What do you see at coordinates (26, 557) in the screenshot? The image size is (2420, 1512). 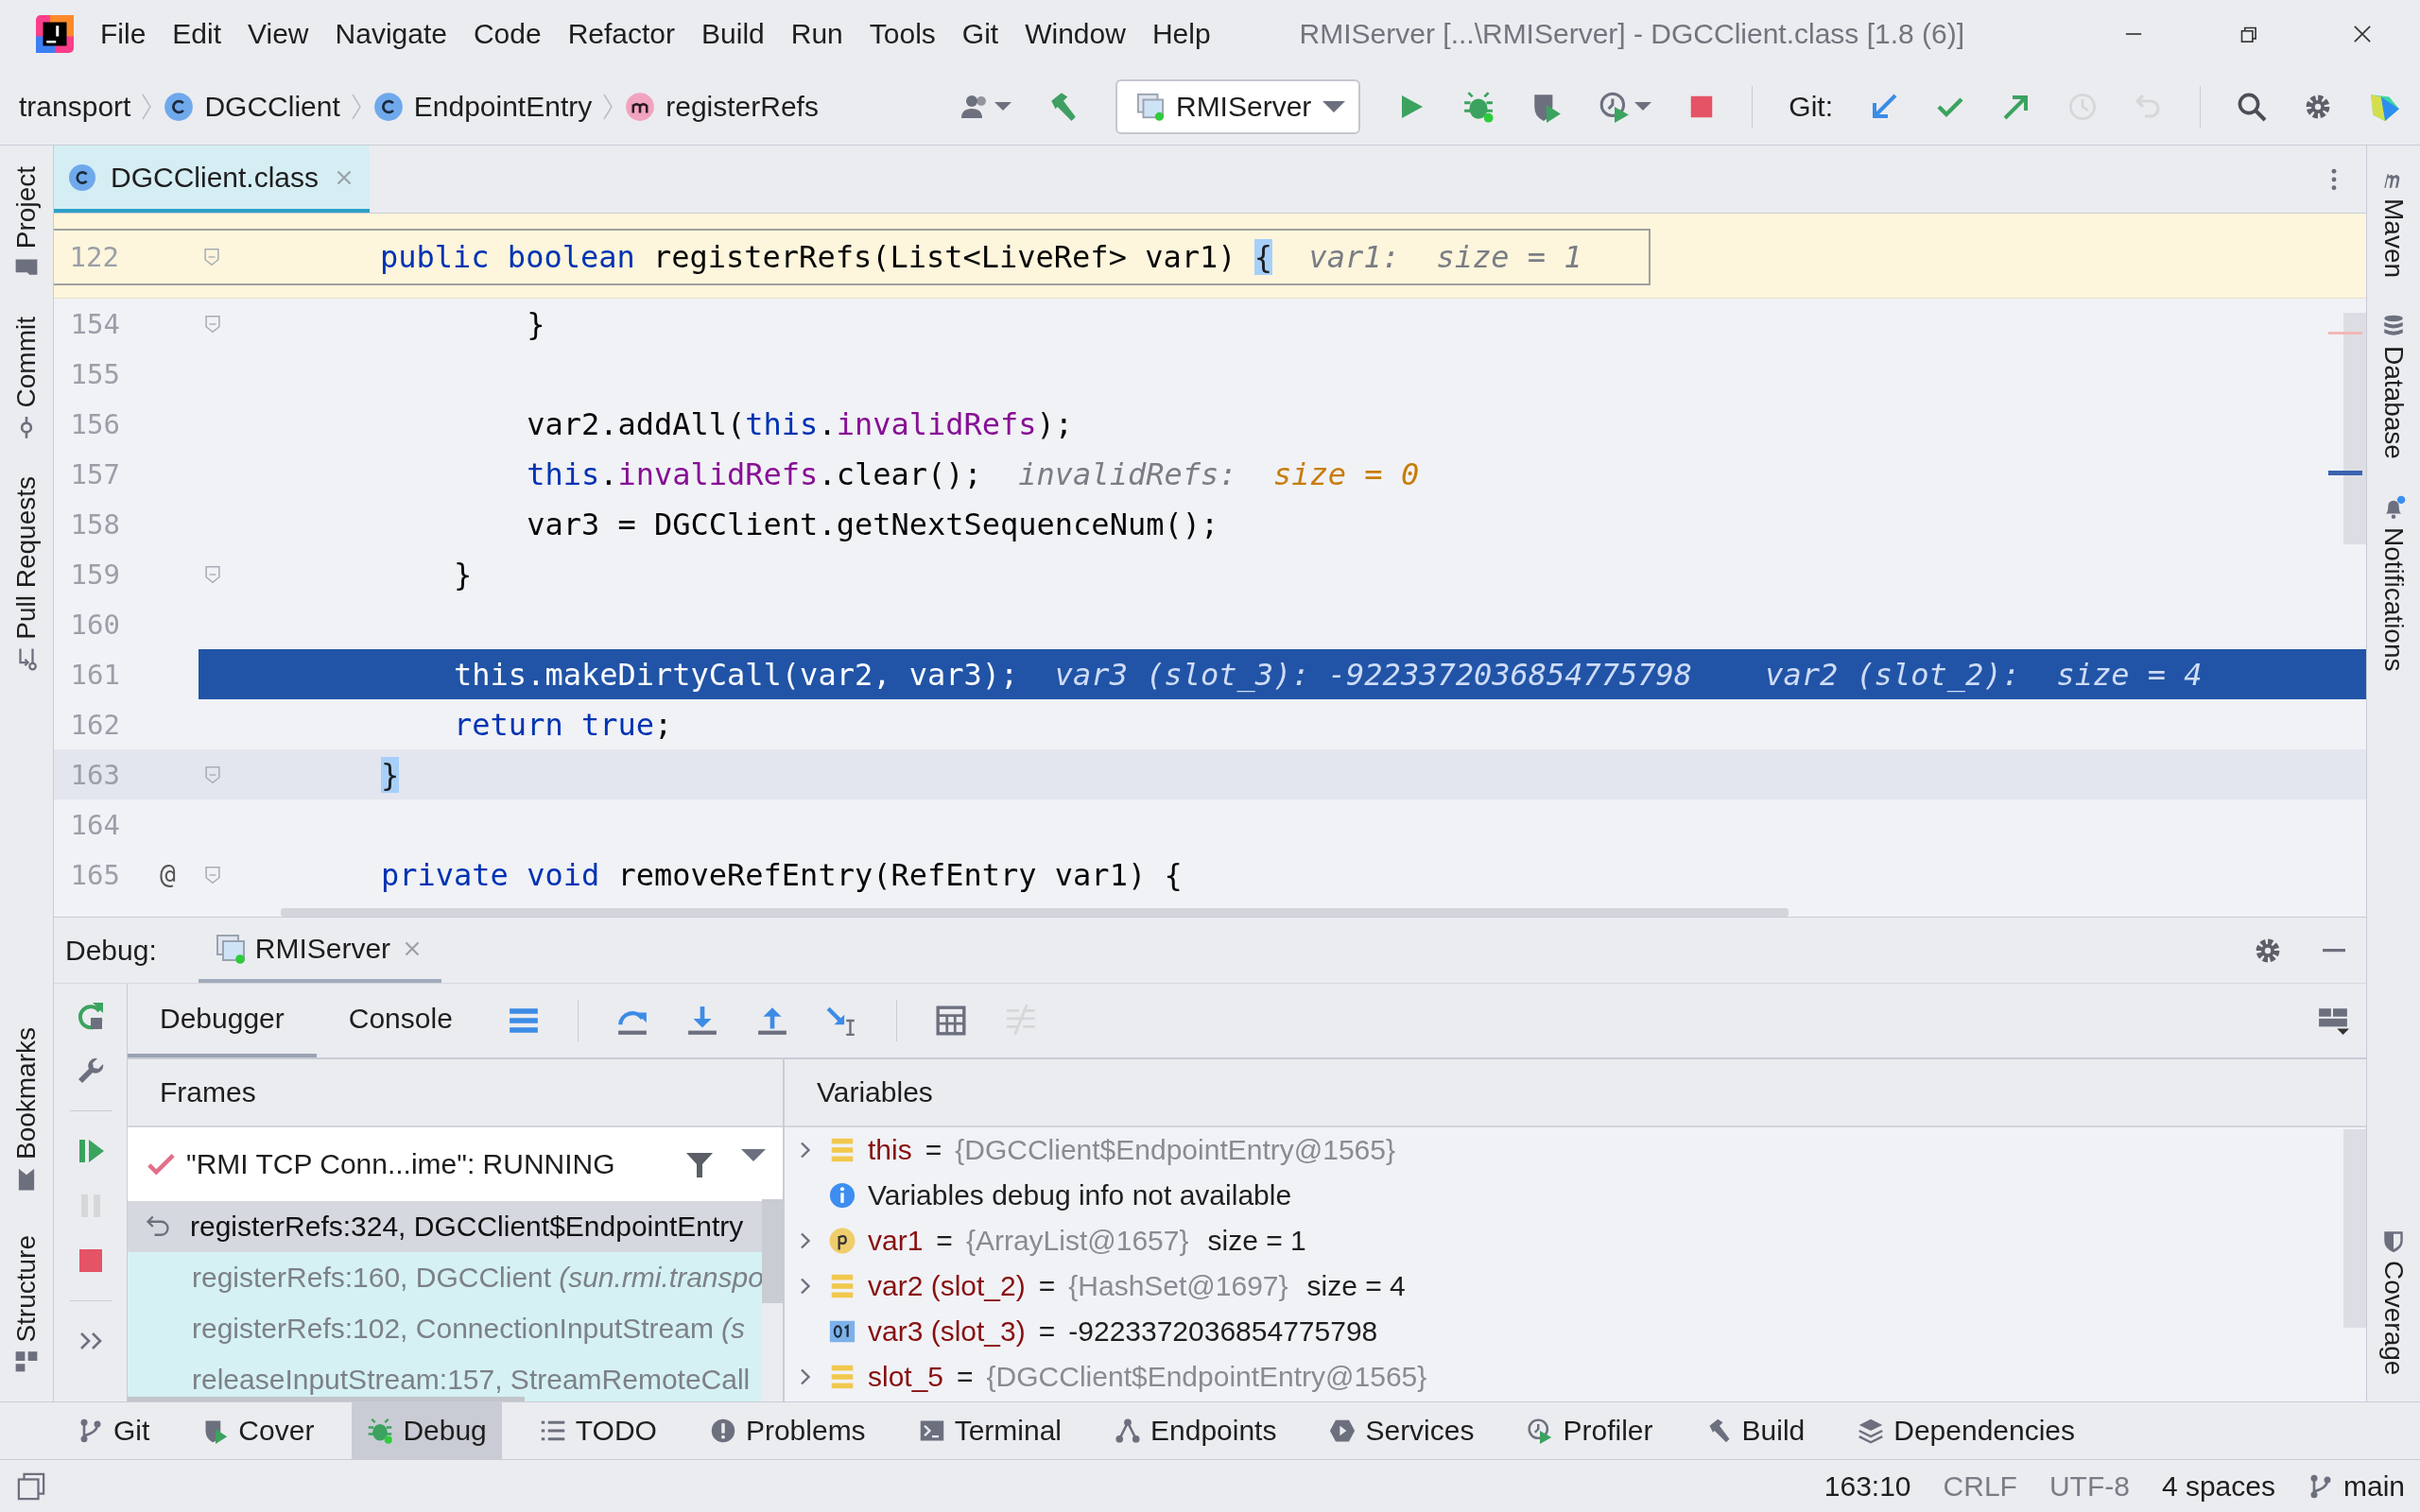 I see `tool-window-button: Pull Requests` at bounding box center [26, 557].